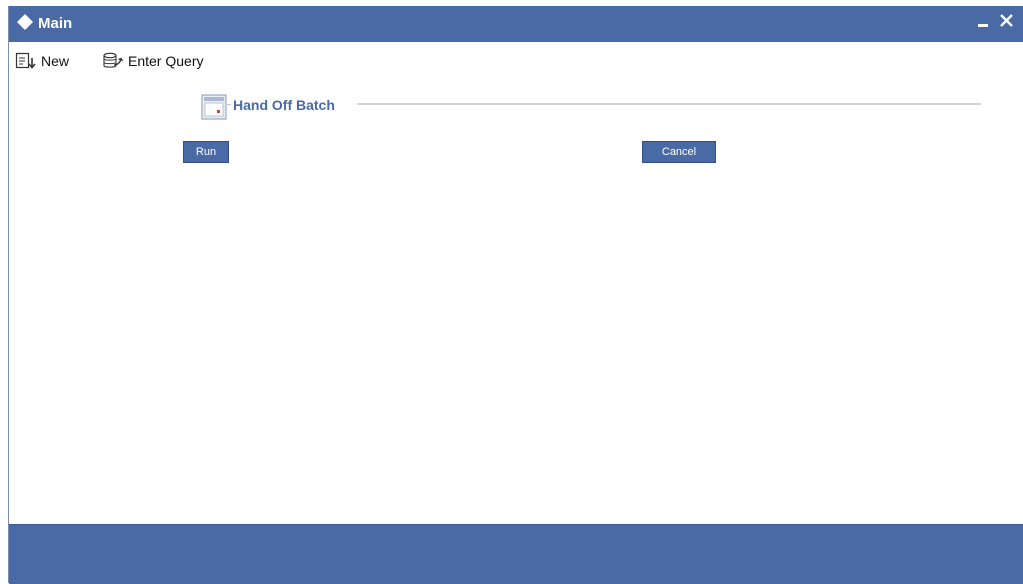 Image resolution: width=1023 pixels, height=584 pixels. Describe the element at coordinates (984, 21) in the screenshot. I see `minimize-button` at that location.